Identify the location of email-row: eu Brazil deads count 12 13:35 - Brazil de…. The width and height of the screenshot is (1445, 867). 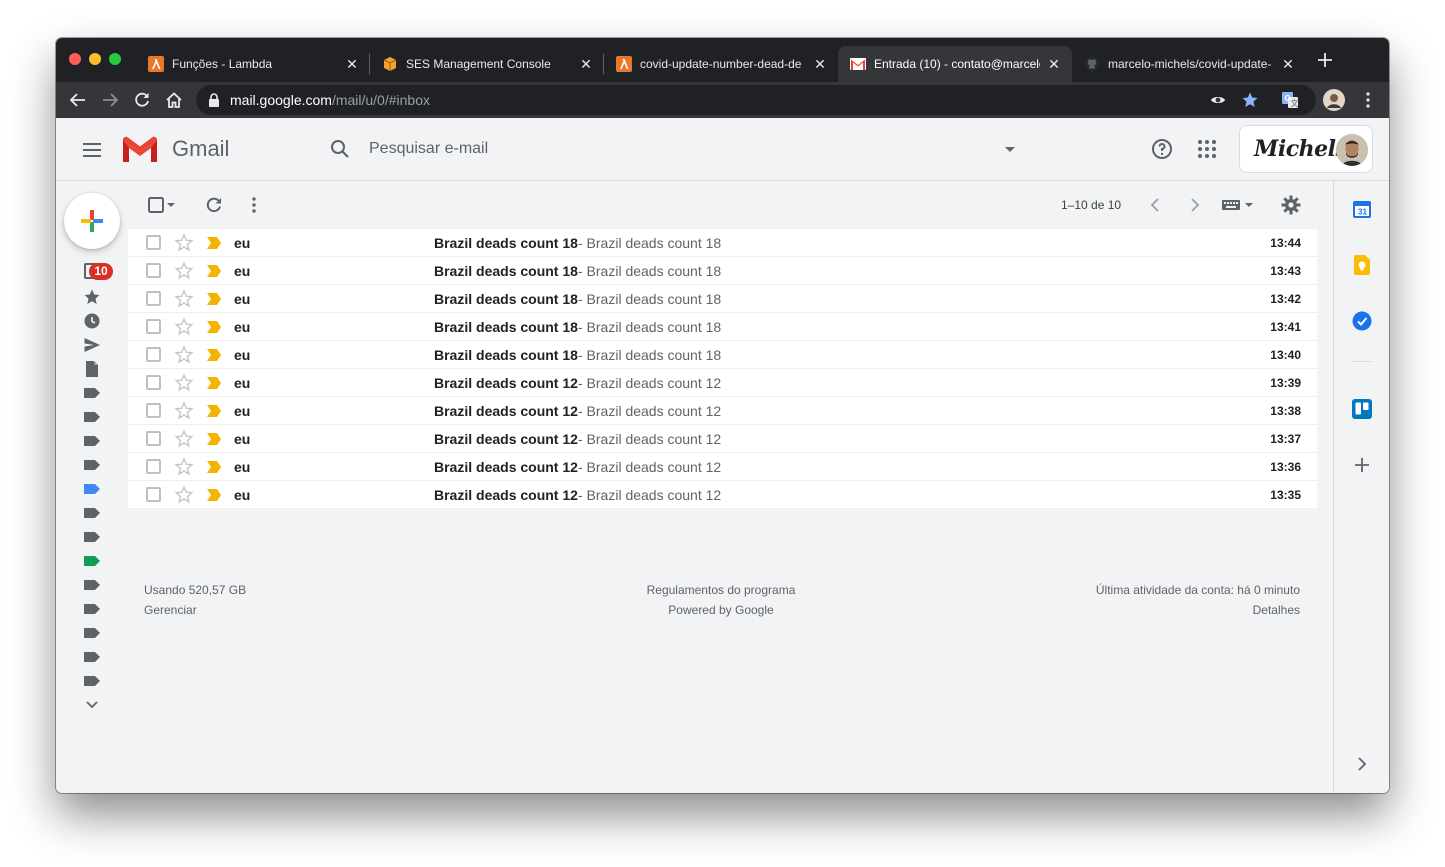
(722, 495).